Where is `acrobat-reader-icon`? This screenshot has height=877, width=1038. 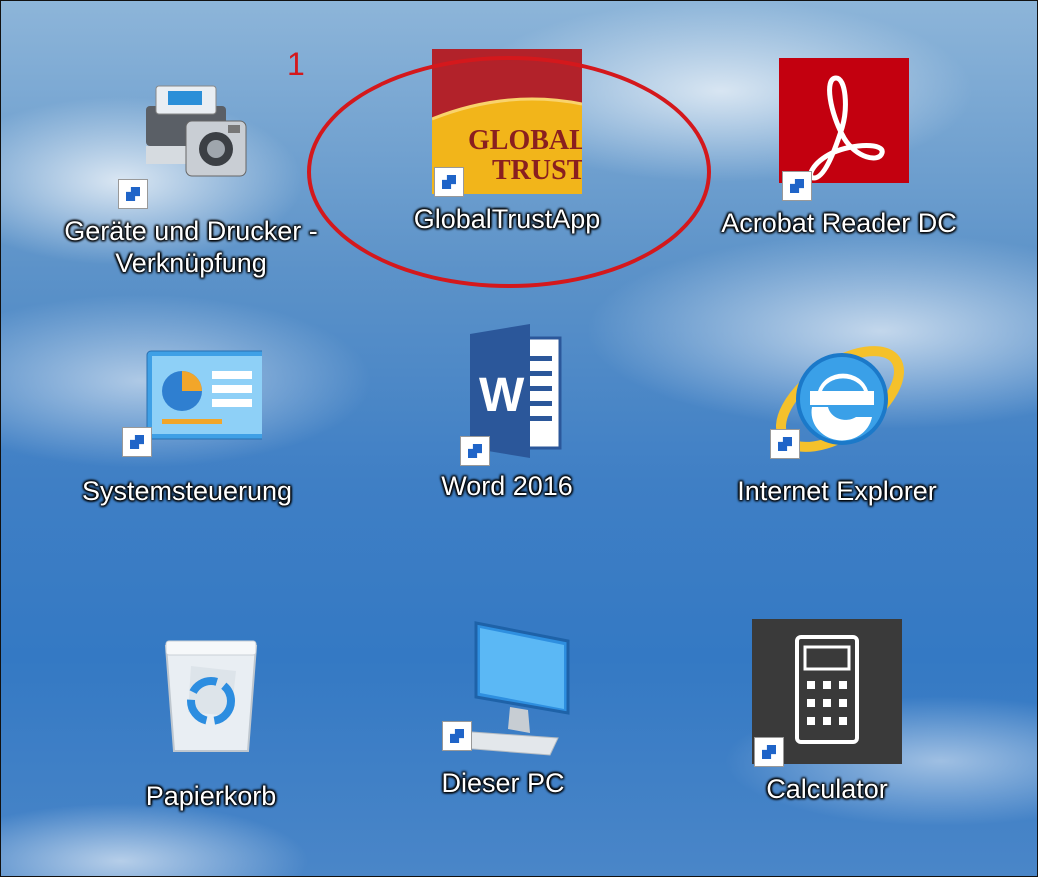 acrobat-reader-icon is located at coordinates (839, 128).